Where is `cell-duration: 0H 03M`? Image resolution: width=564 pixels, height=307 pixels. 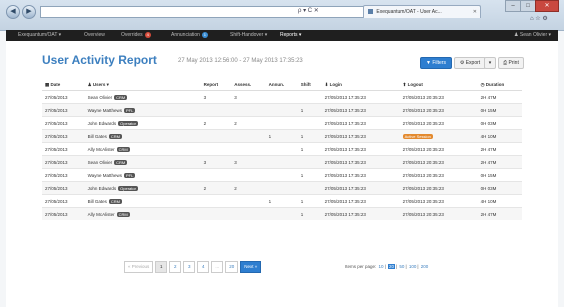
cell-duration: 0H 03M is located at coordinates (499, 123).